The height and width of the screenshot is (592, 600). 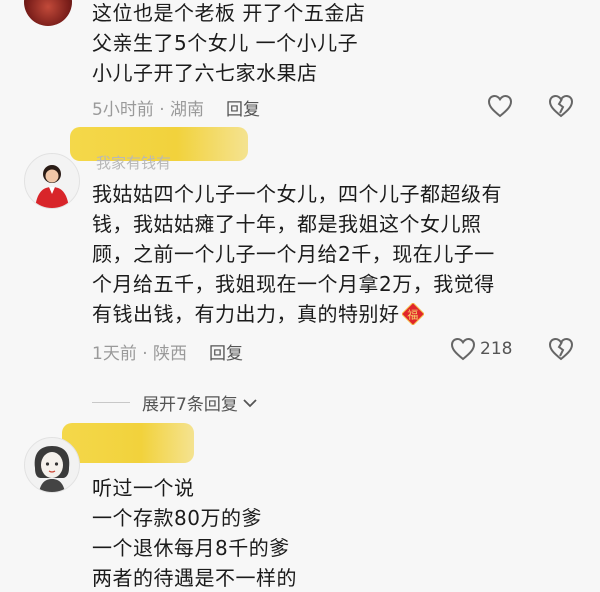 I want to click on fu-emoji-icon: 福, so click(x=412, y=314).